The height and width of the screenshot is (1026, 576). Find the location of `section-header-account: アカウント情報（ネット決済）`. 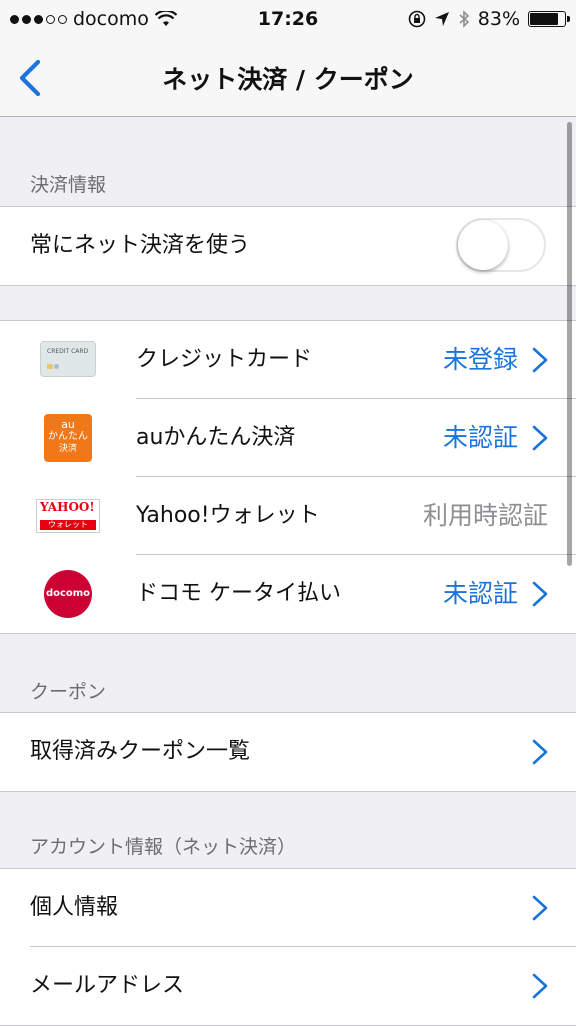

section-header-account: アカウント情報（ネット決済） is located at coordinates (163, 847).